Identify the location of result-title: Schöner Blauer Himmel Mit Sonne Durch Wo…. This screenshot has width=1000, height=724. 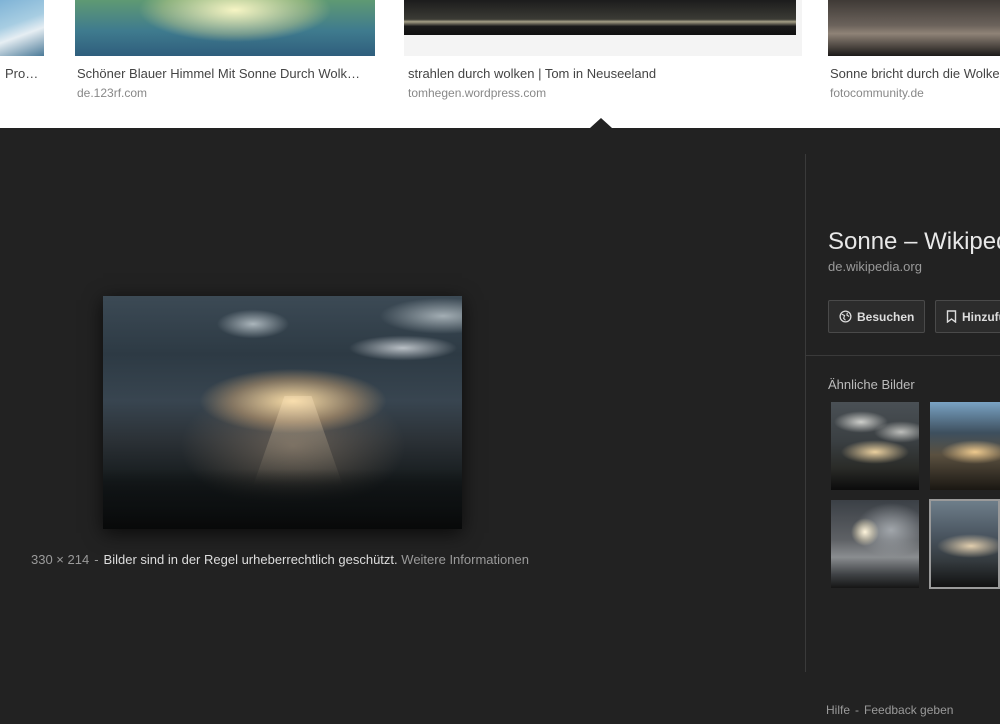
(226, 73).